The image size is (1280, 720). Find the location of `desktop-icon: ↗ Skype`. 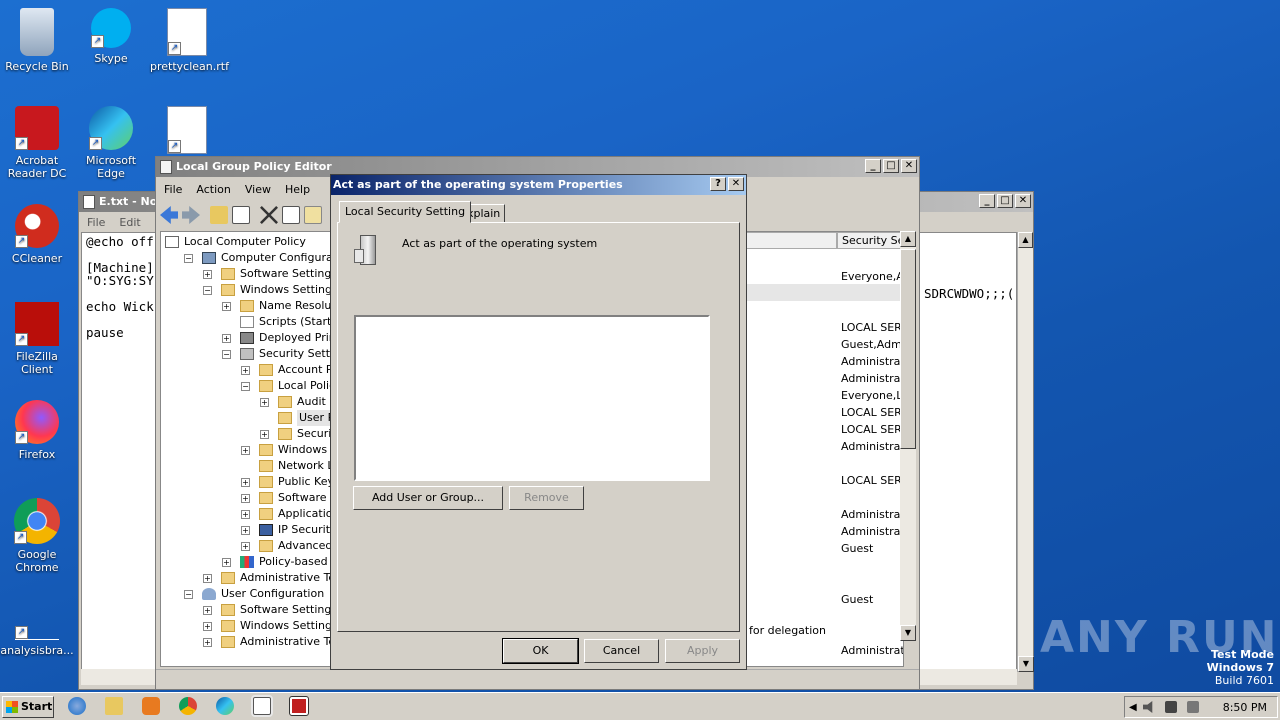

desktop-icon: ↗ Skype is located at coordinates (111, 36).